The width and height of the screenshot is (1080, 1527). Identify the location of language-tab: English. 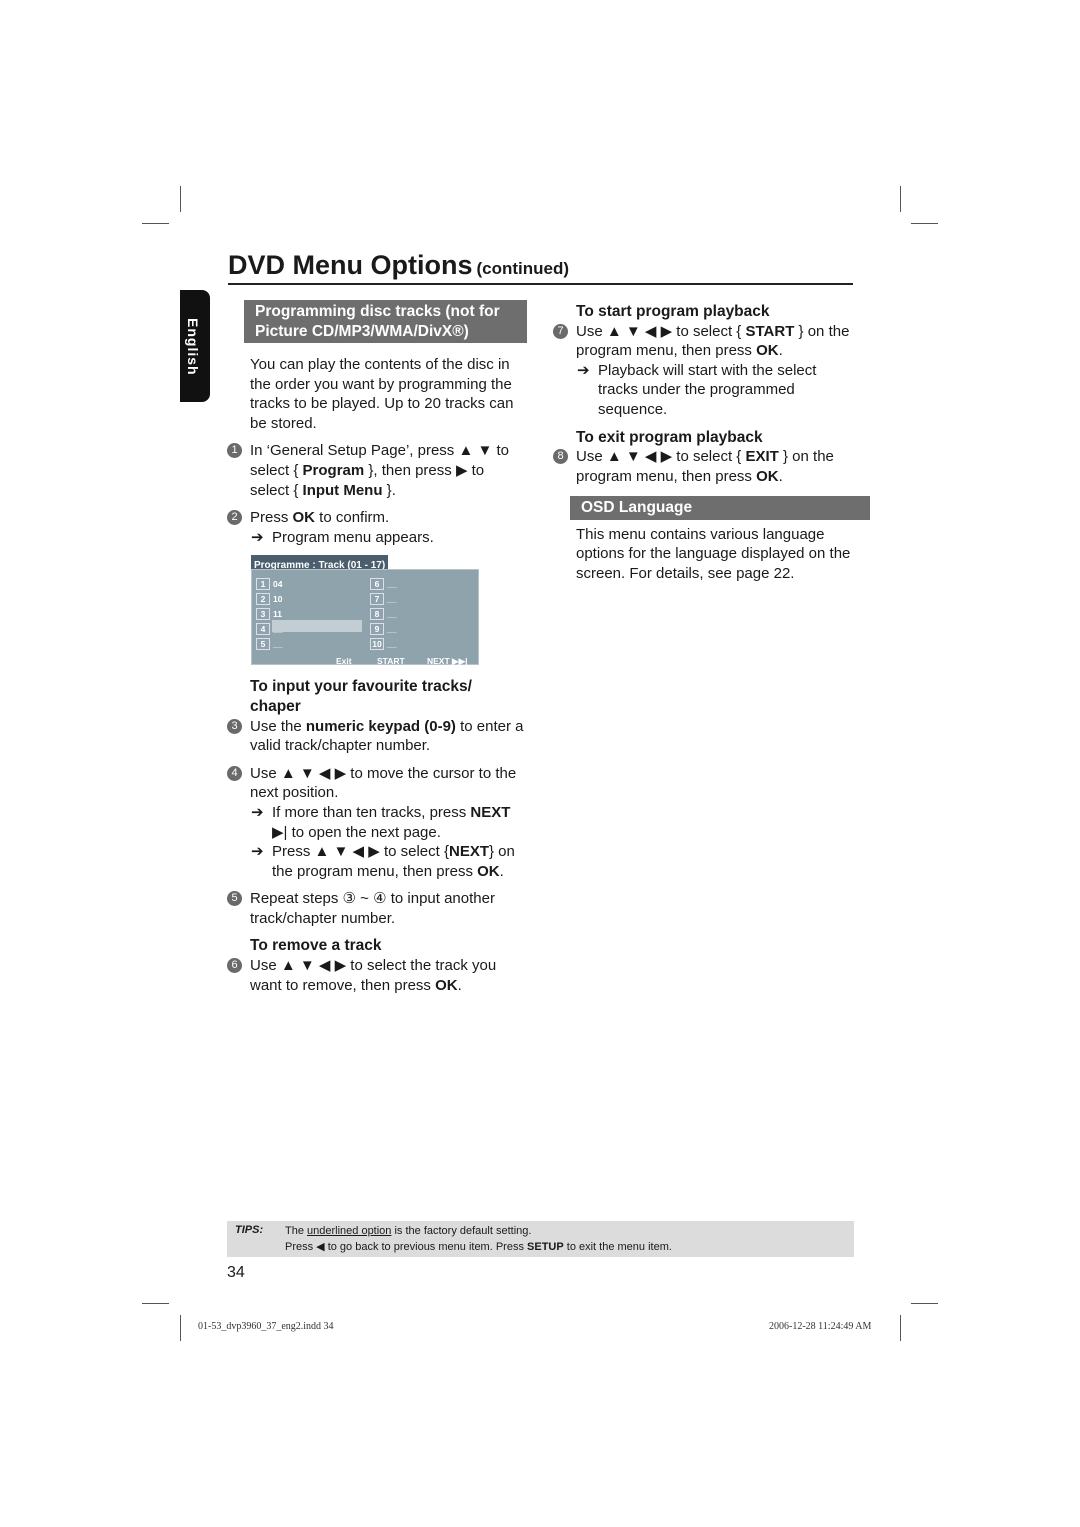
(195, 346).